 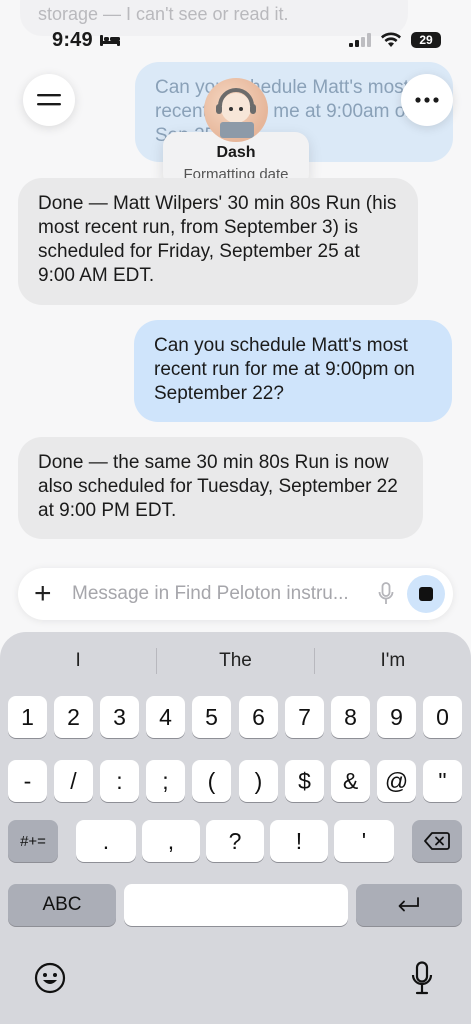 What do you see at coordinates (258, 717) in the screenshot?
I see `key-6: 6` at bounding box center [258, 717].